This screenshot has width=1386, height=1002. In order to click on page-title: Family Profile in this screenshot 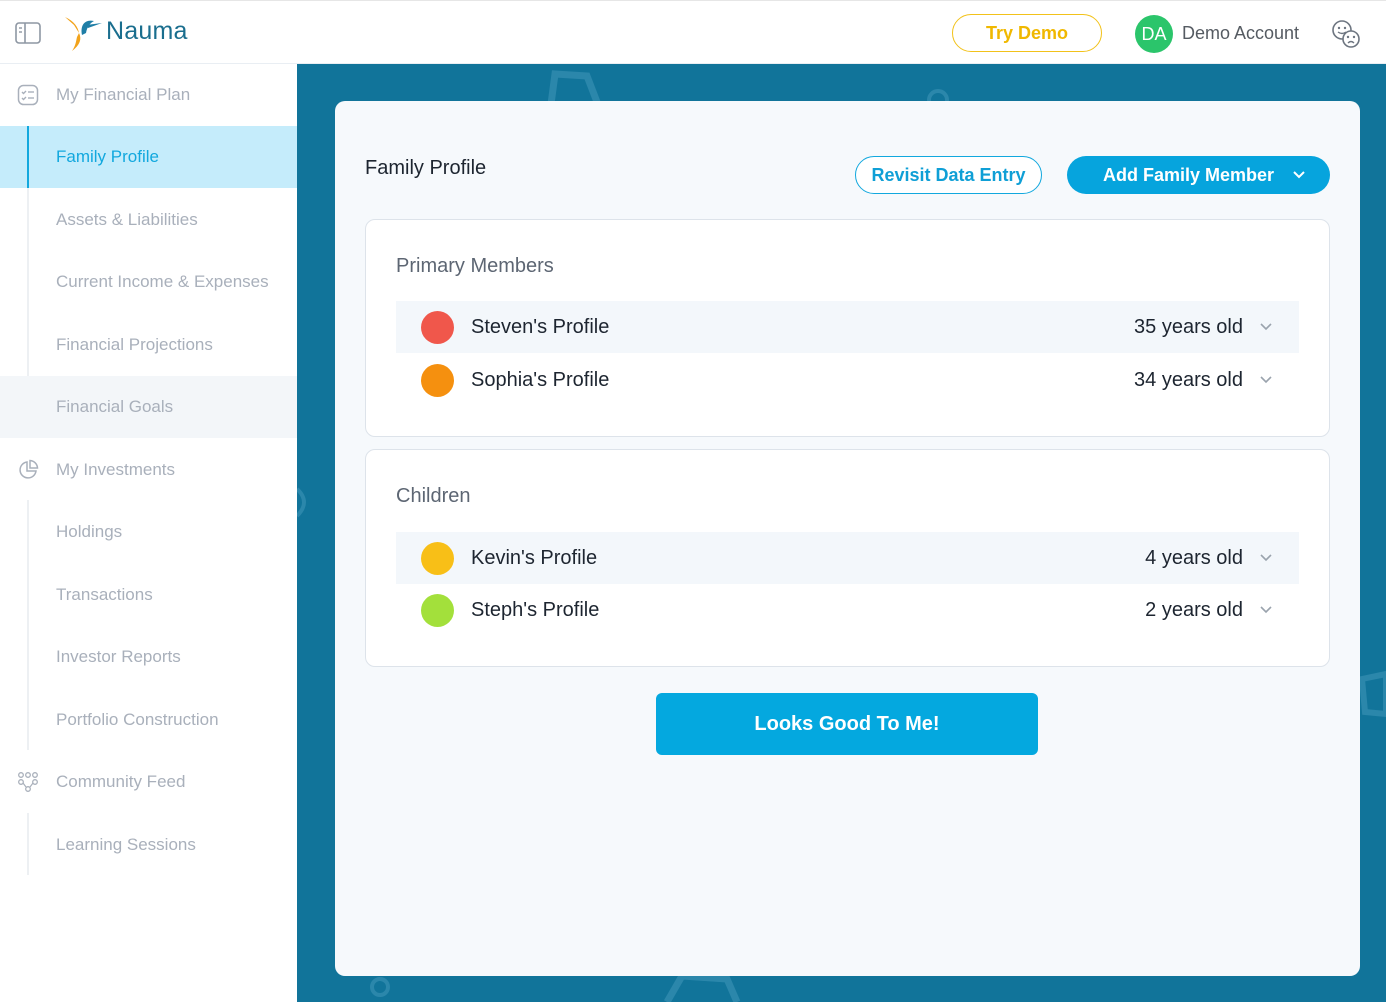, I will do `click(426, 168)`.